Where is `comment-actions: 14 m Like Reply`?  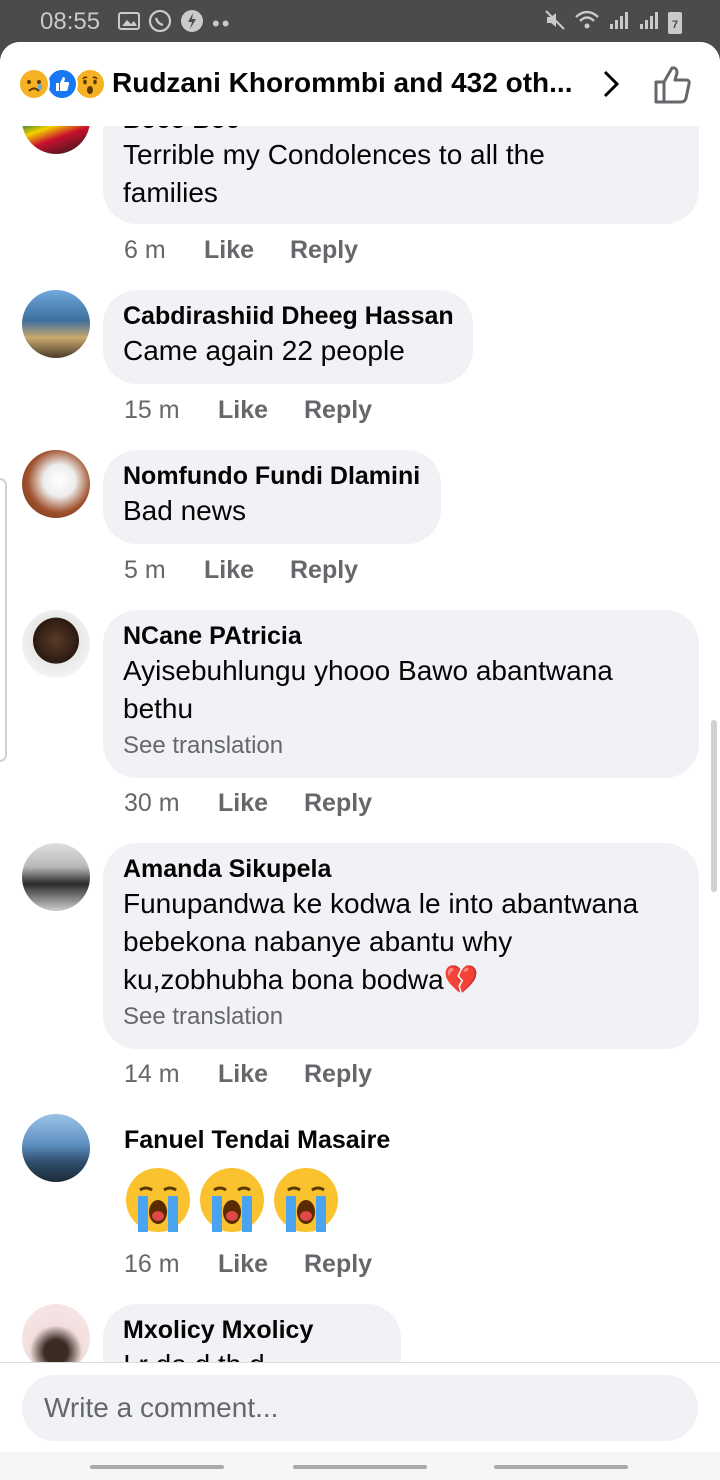 comment-actions: 14 m Like Reply is located at coordinates (248, 1074).